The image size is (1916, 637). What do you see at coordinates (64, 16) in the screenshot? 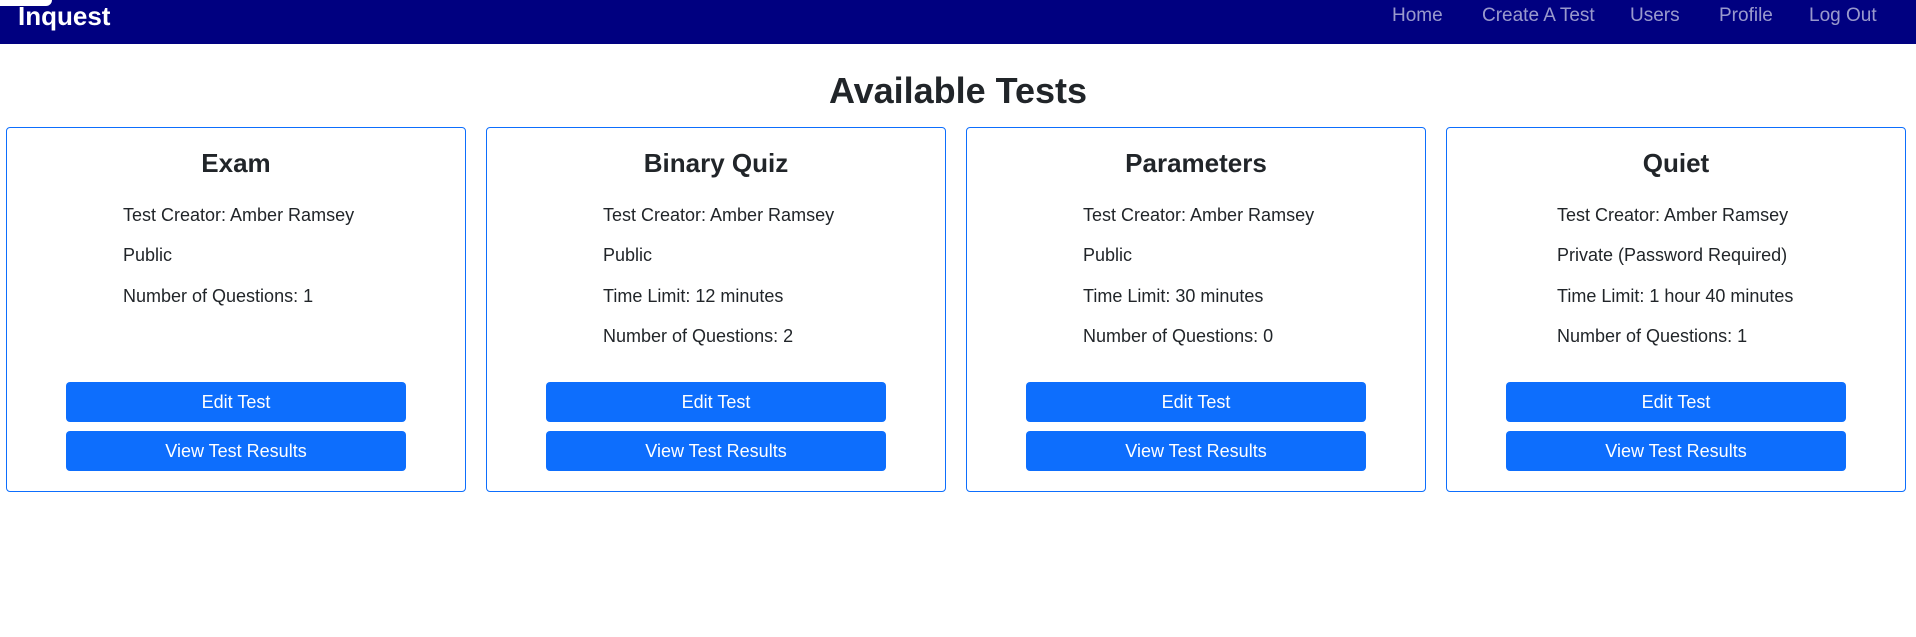
I see `brand-logo: Inquest` at bounding box center [64, 16].